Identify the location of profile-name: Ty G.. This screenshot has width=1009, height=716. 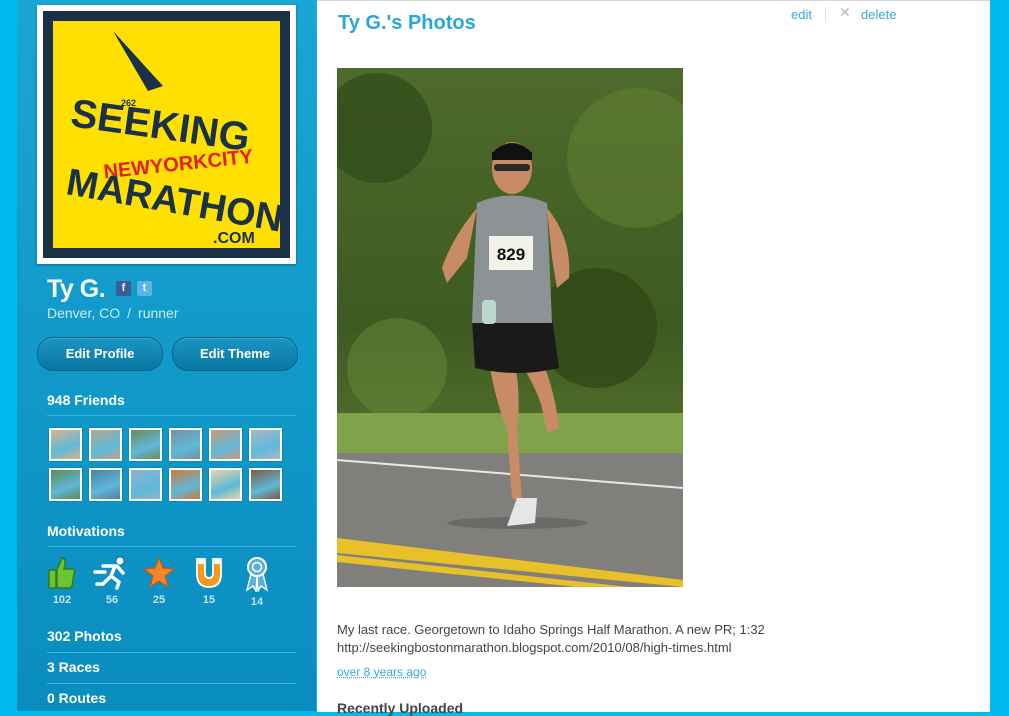
(76, 289).